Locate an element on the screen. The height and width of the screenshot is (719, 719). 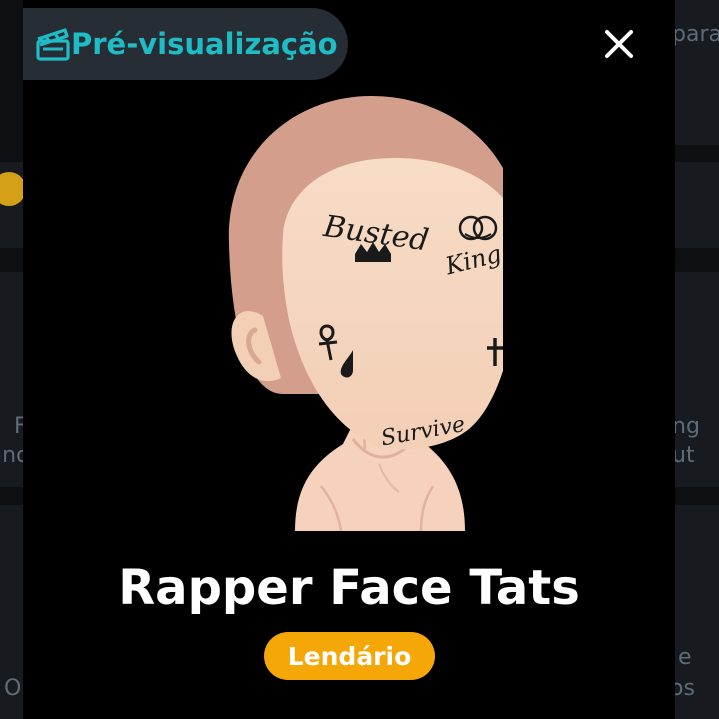
bg-text-fragment: para is located at coordinates (695, 34).